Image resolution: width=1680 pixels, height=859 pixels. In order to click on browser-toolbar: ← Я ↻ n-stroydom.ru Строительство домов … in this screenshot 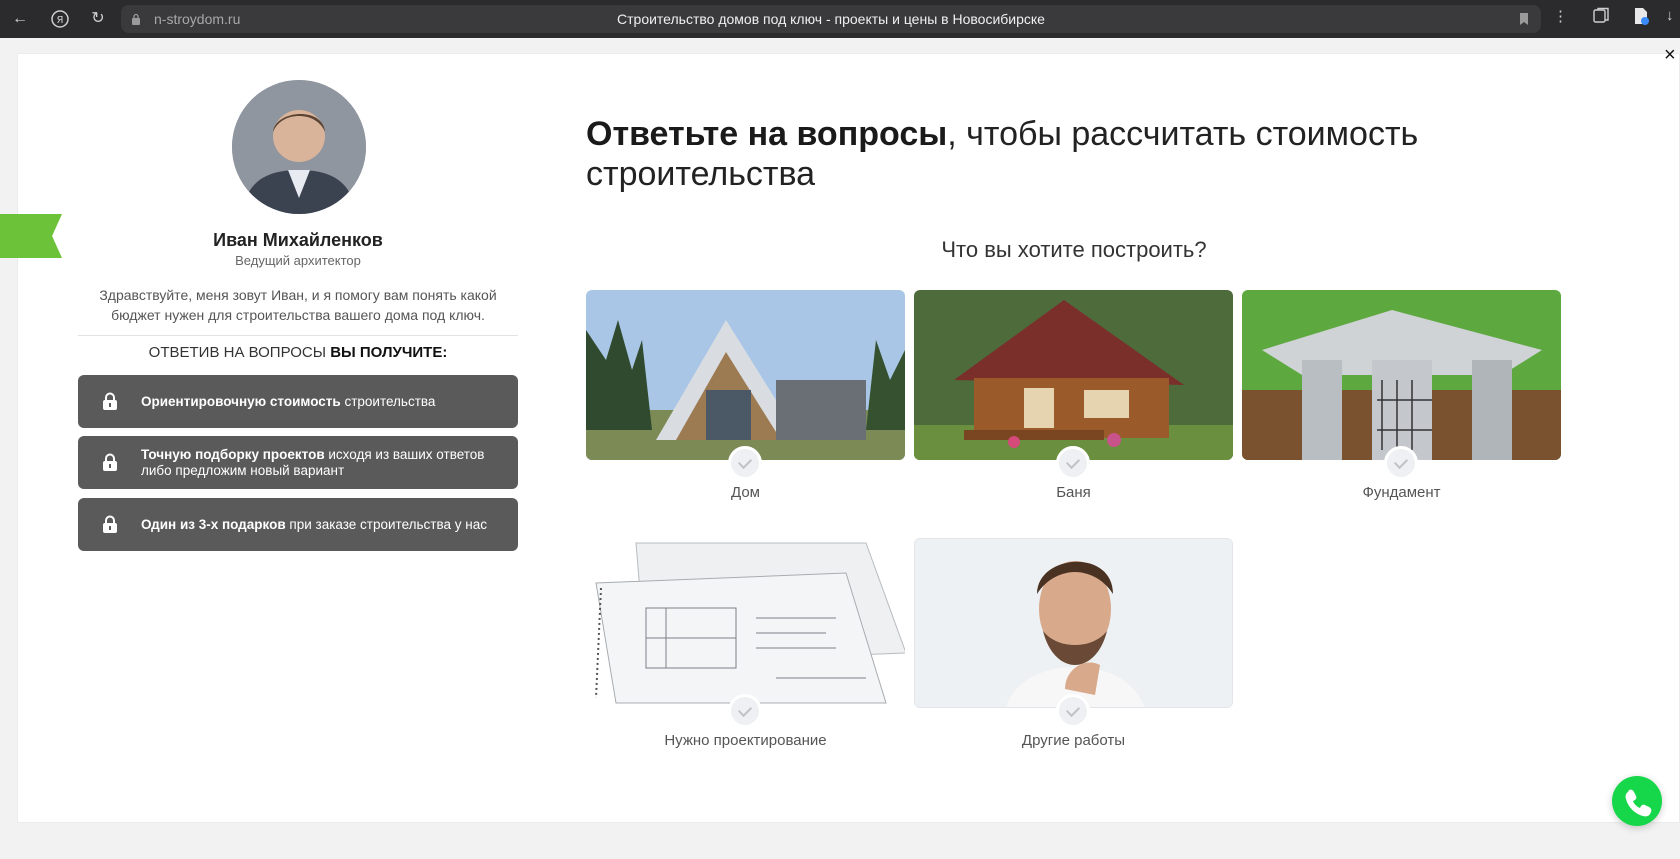, I will do `click(840, 19)`.